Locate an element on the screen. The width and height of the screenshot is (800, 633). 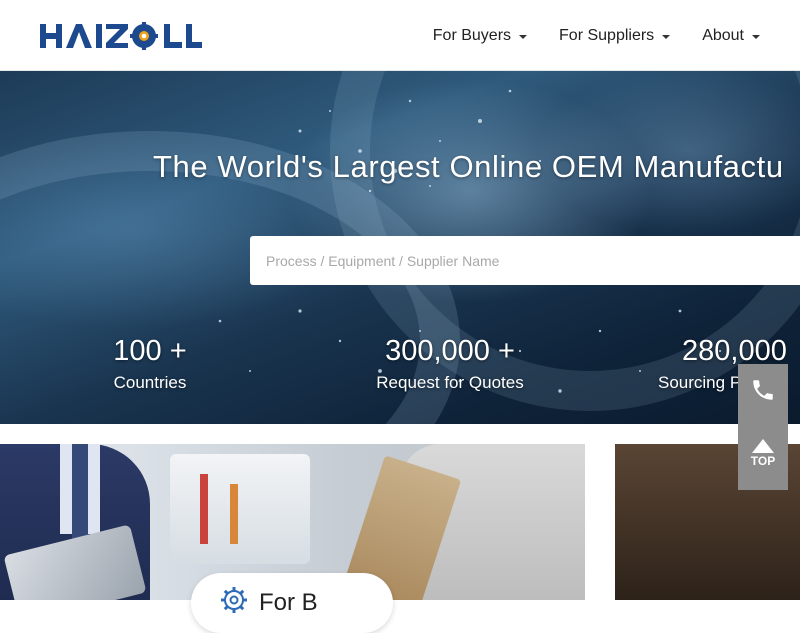
stat-label: Request for Quotes is located at coordinates (450, 382).